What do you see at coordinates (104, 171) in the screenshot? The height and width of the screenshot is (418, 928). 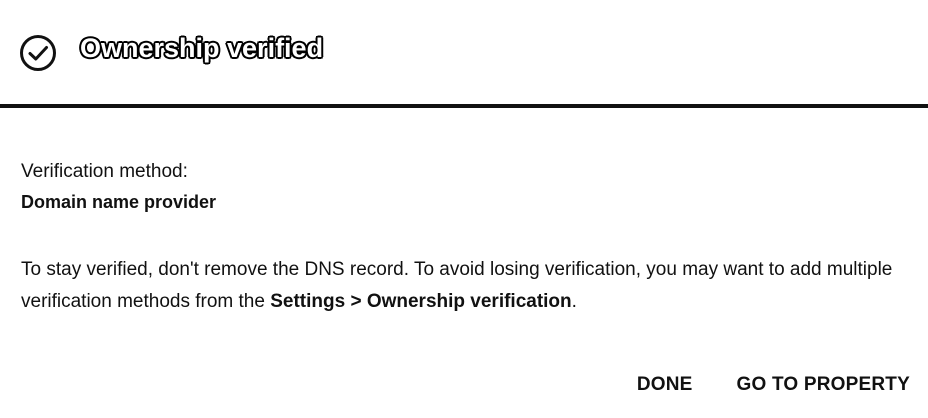 I see `verification-method-label: Verification method:` at bounding box center [104, 171].